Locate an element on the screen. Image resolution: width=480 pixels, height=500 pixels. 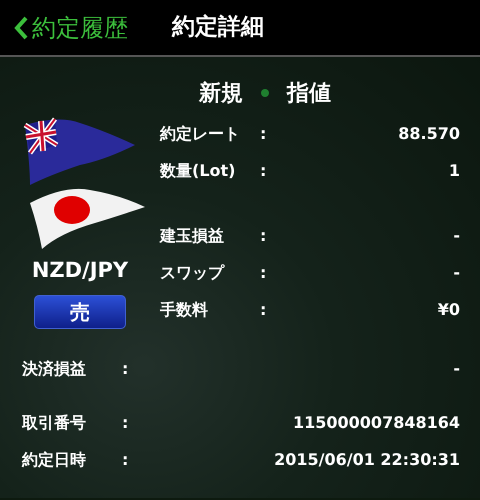
detail-label: 手数料 is located at coordinates (184, 309).